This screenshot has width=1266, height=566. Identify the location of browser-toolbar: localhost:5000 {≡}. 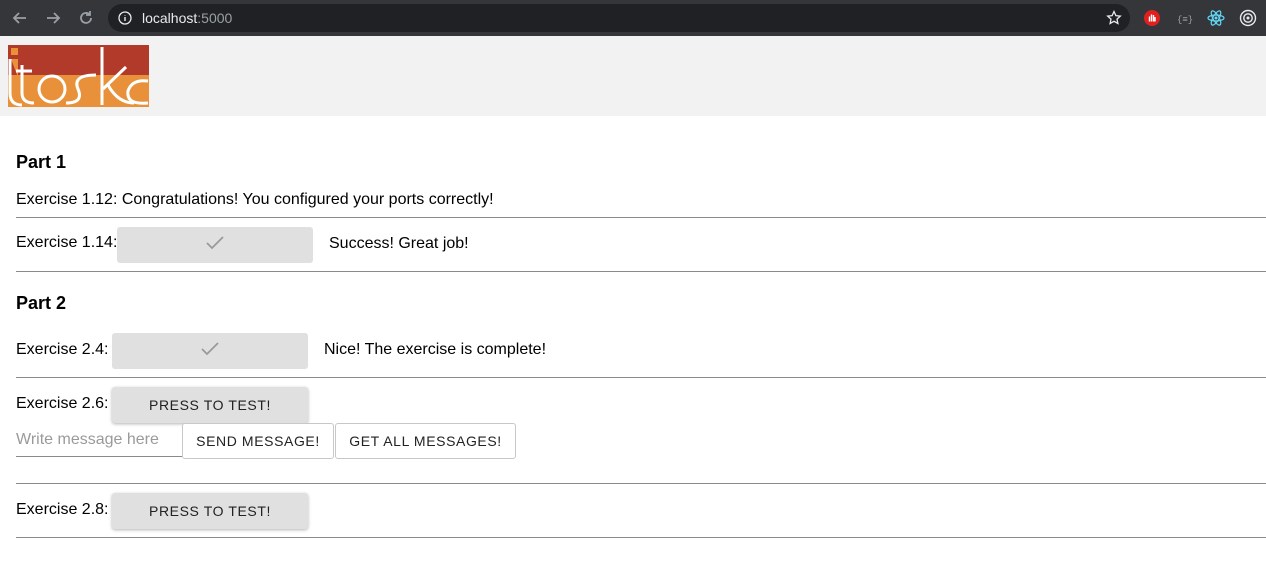
(633, 18).